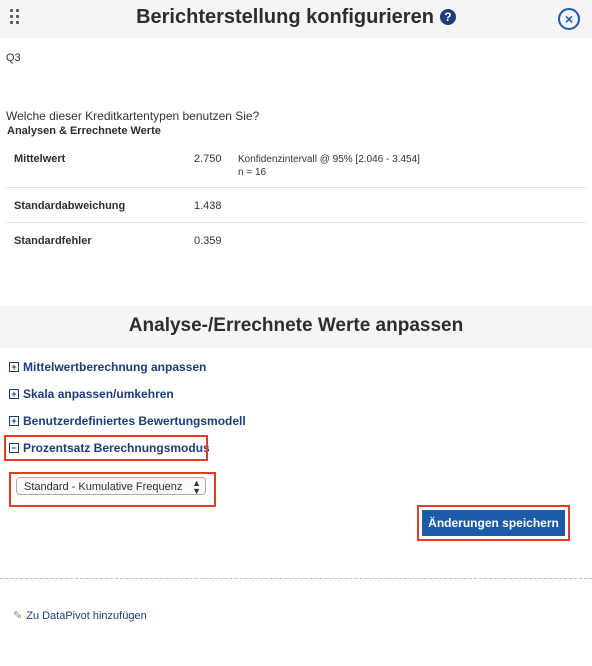 The image size is (592, 666). Describe the element at coordinates (98, 394) in the screenshot. I see `option-label: Skala anpassen/umkehren` at that location.